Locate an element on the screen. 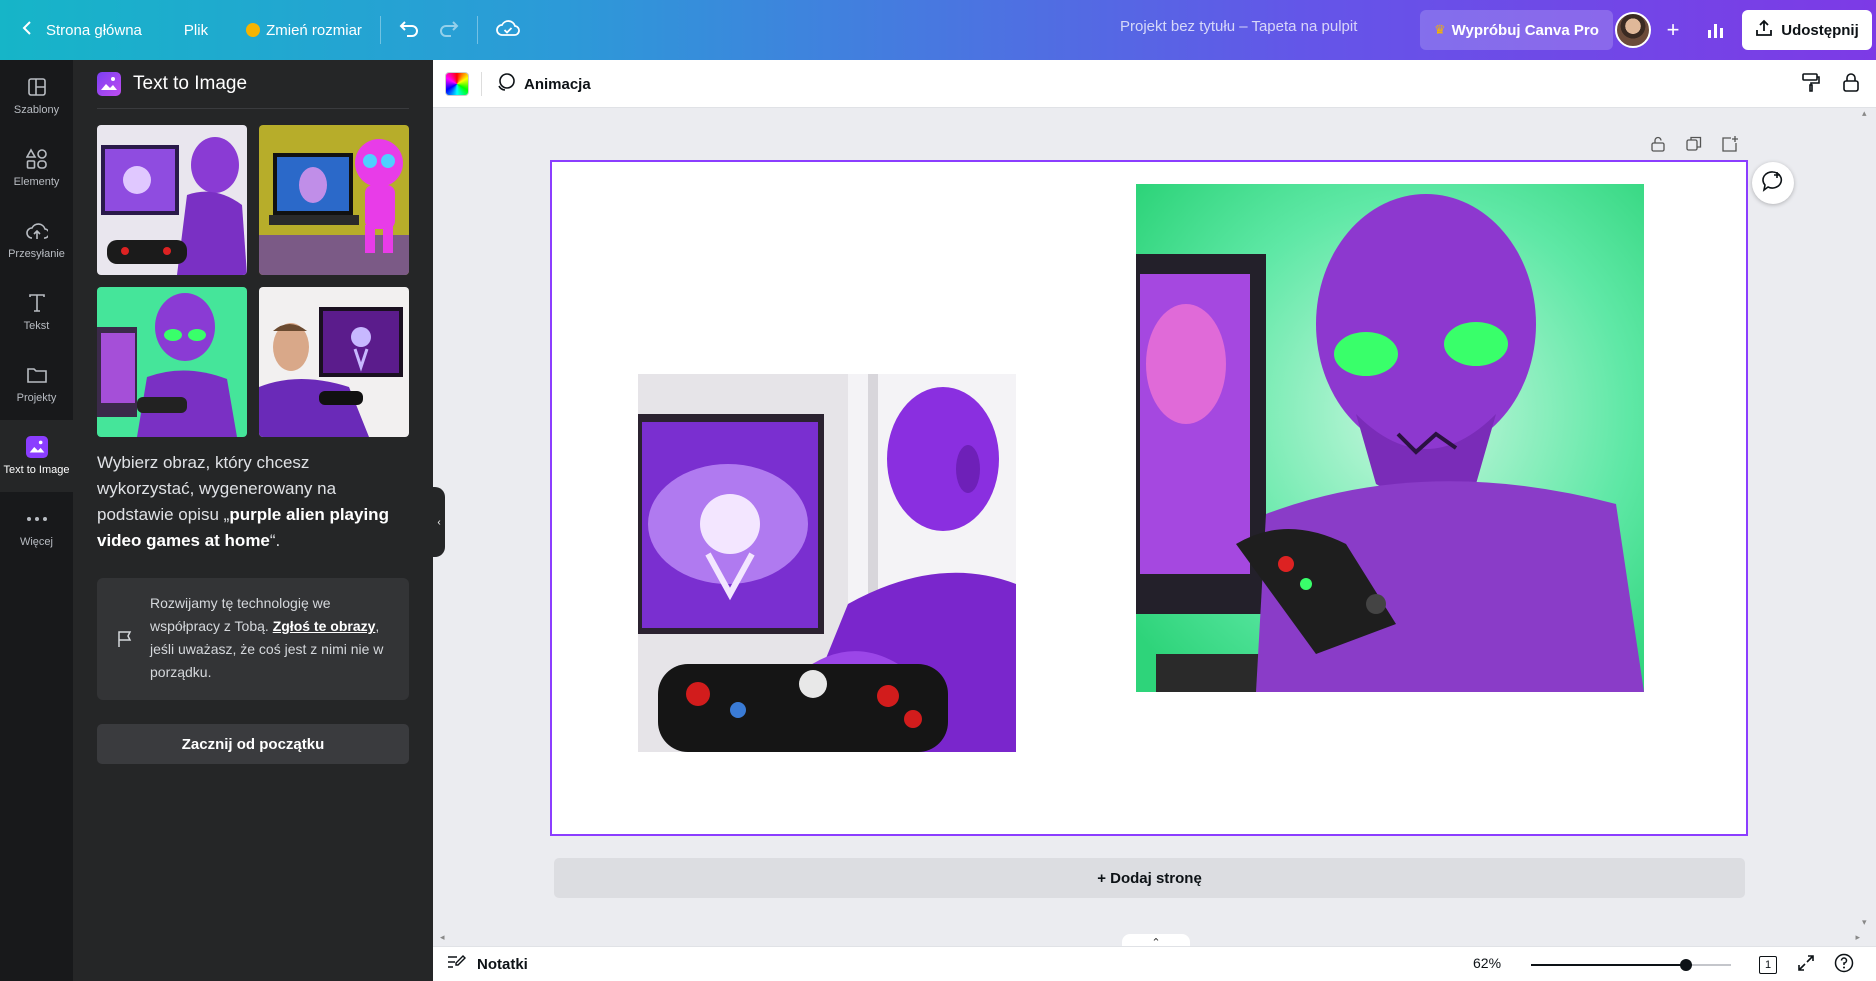 The image size is (1876, 981). fullscreen-button is located at coordinates (1806, 965).